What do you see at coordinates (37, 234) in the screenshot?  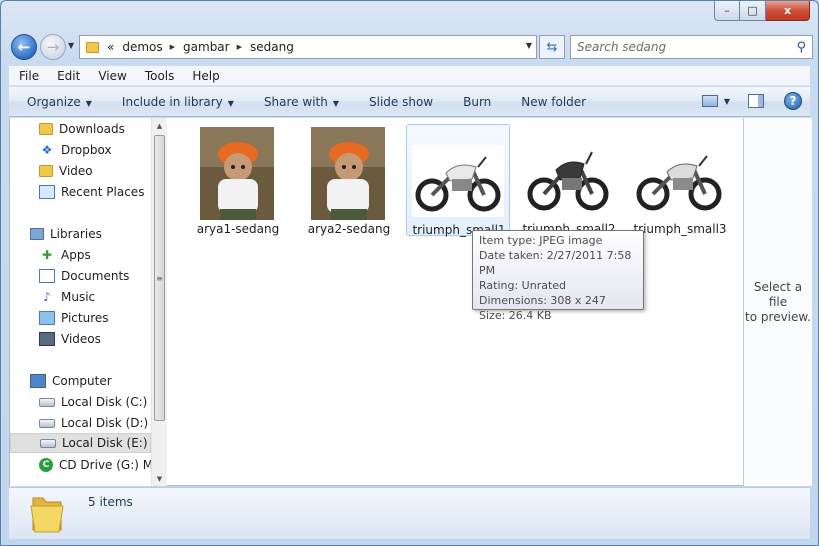 I see `libraries-icon` at bounding box center [37, 234].